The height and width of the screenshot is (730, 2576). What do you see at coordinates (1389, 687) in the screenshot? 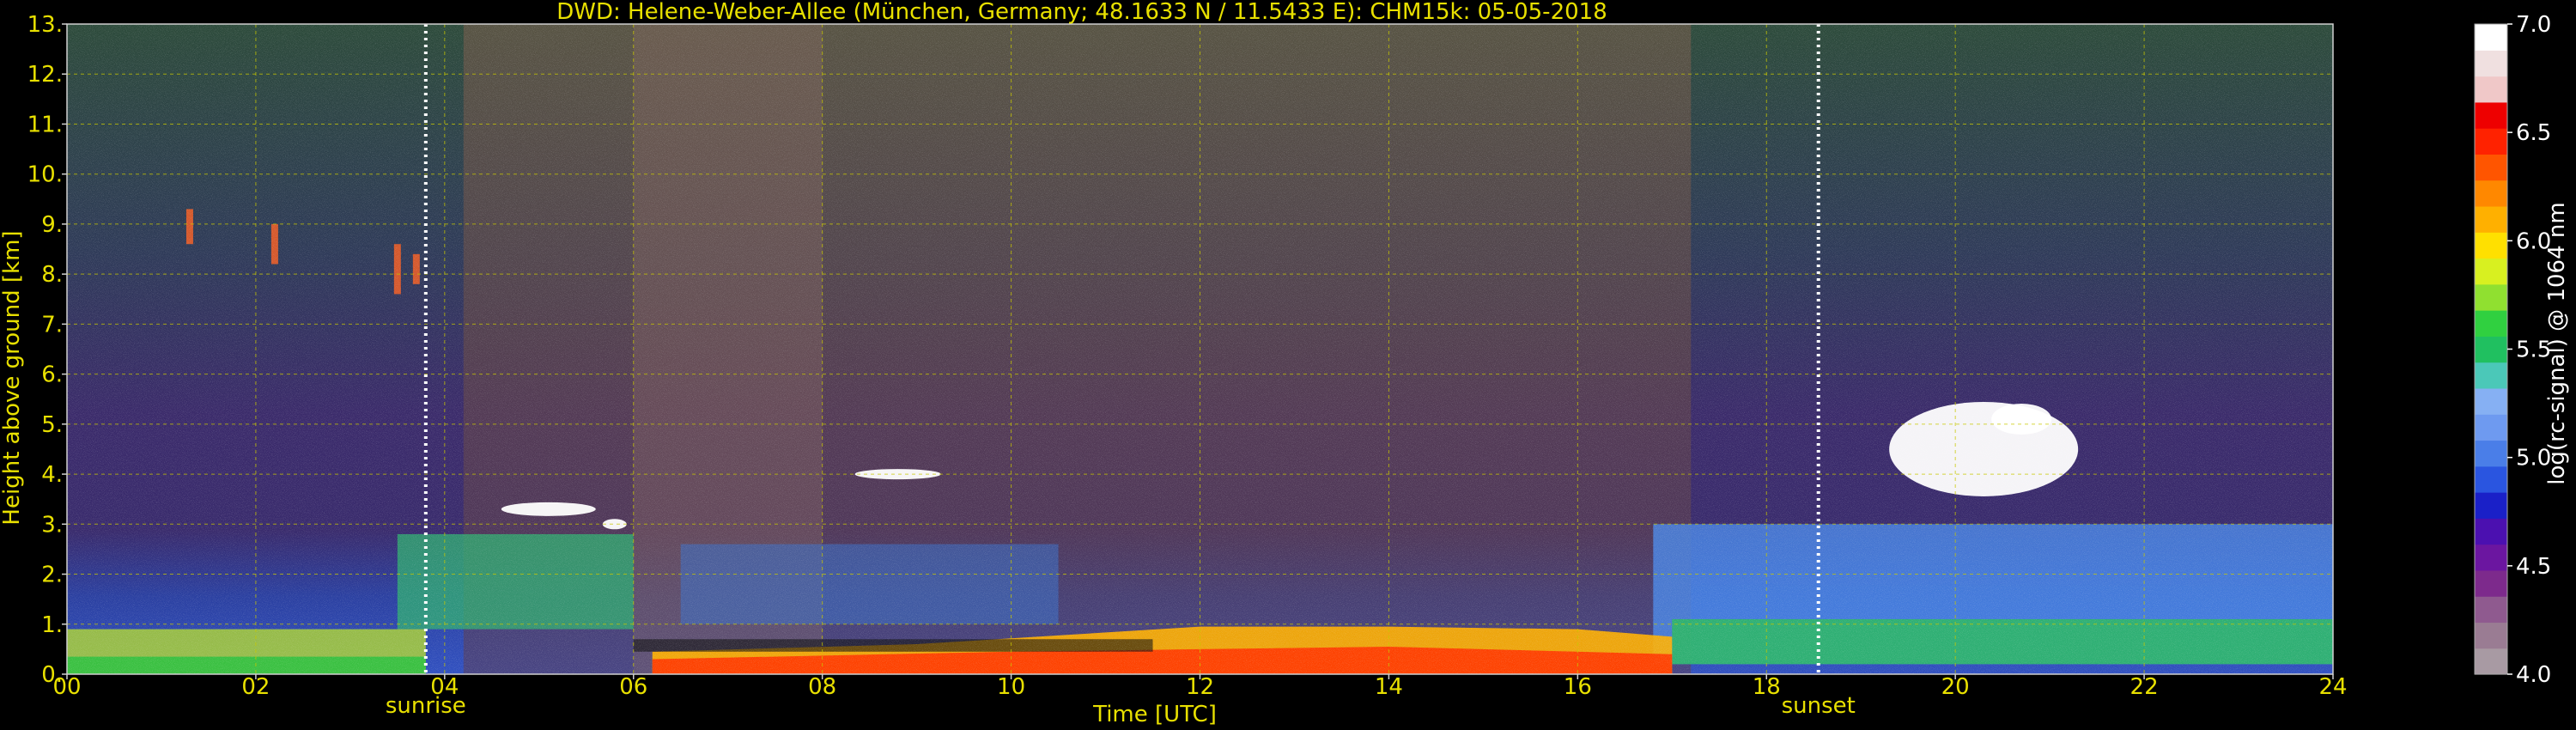
I see `x-tick-label: 14` at bounding box center [1389, 687].